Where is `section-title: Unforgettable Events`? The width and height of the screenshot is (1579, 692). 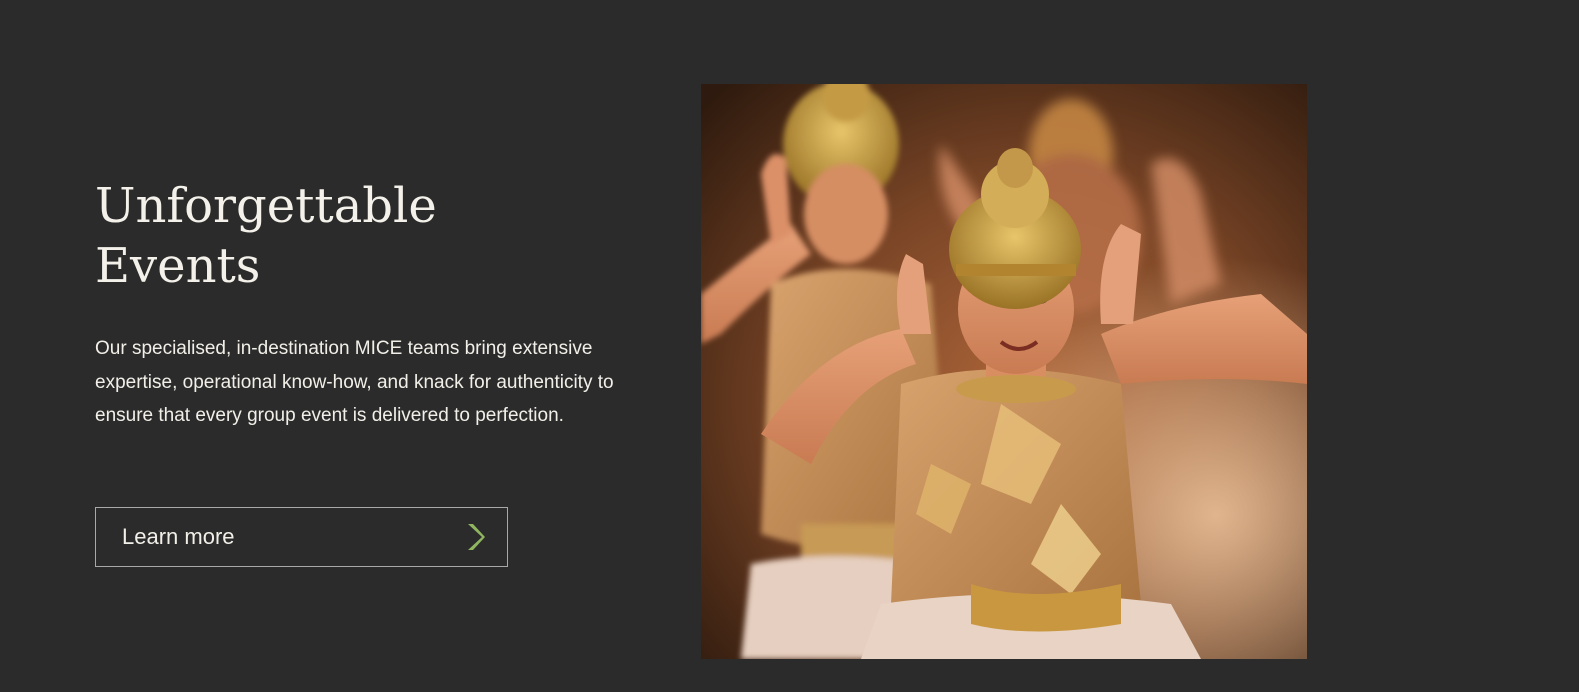
section-title: Unforgettable Events is located at coordinates (305, 236).